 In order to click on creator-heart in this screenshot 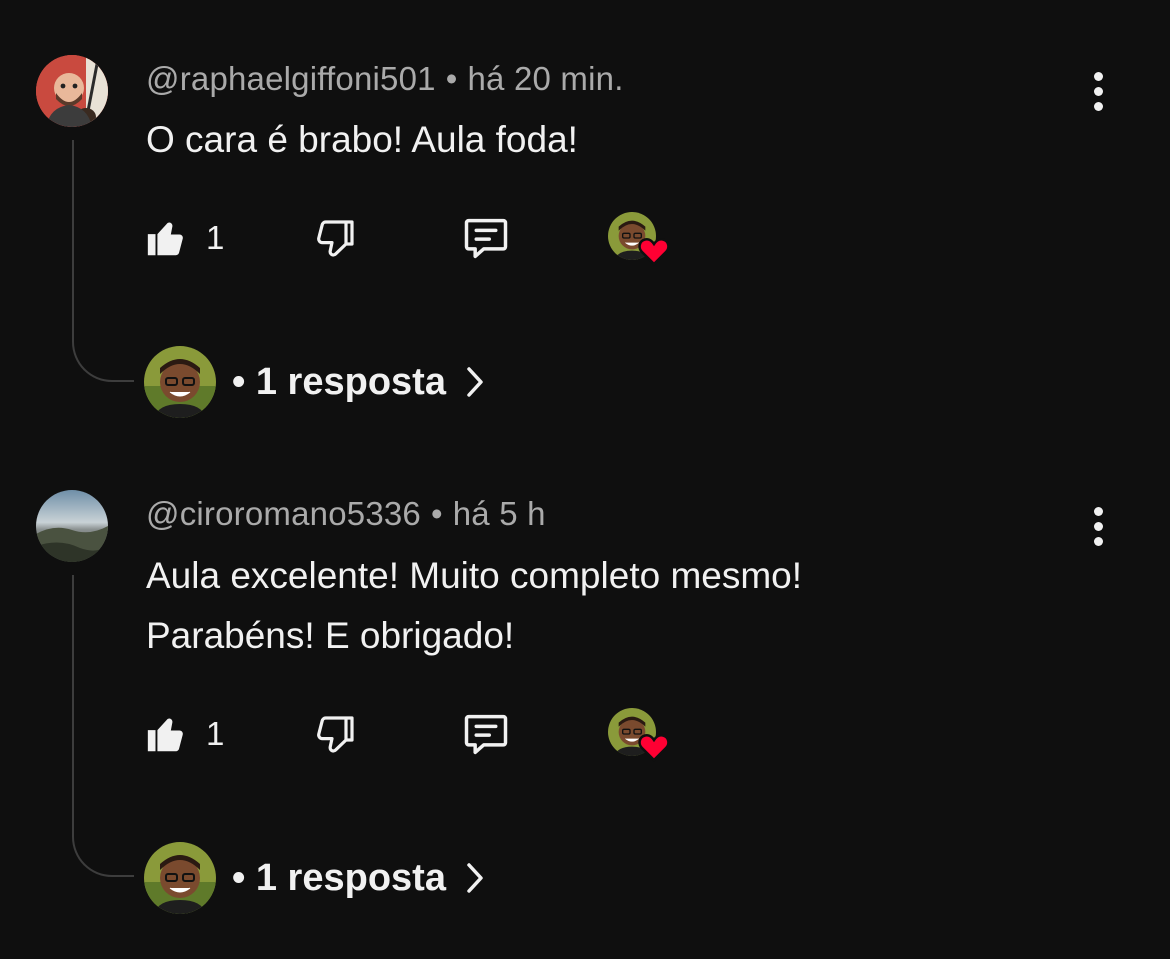, I will do `click(640, 736)`.